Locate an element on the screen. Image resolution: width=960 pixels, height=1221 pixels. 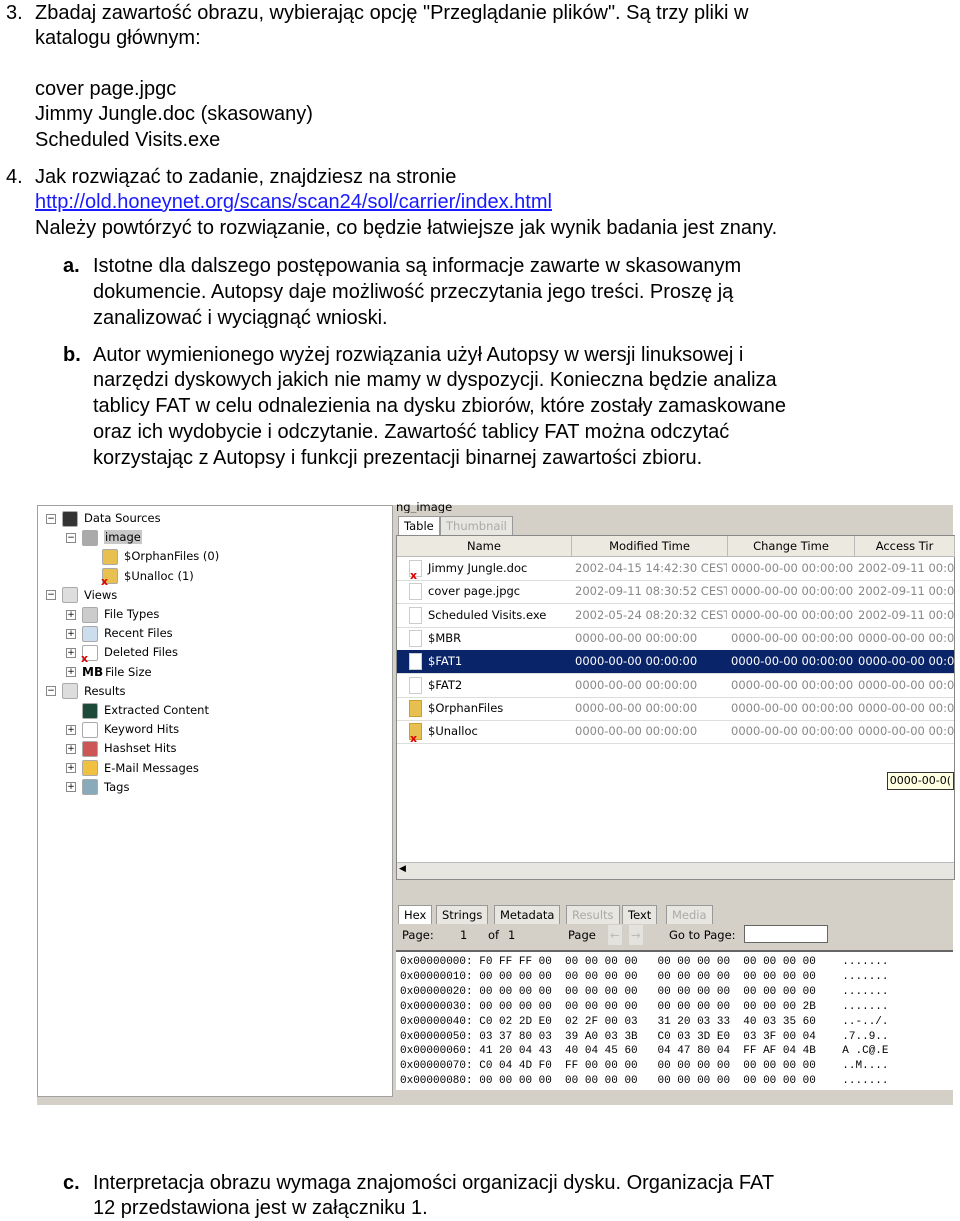
tree-item: − Data Sources is located at coordinates (103, 518).